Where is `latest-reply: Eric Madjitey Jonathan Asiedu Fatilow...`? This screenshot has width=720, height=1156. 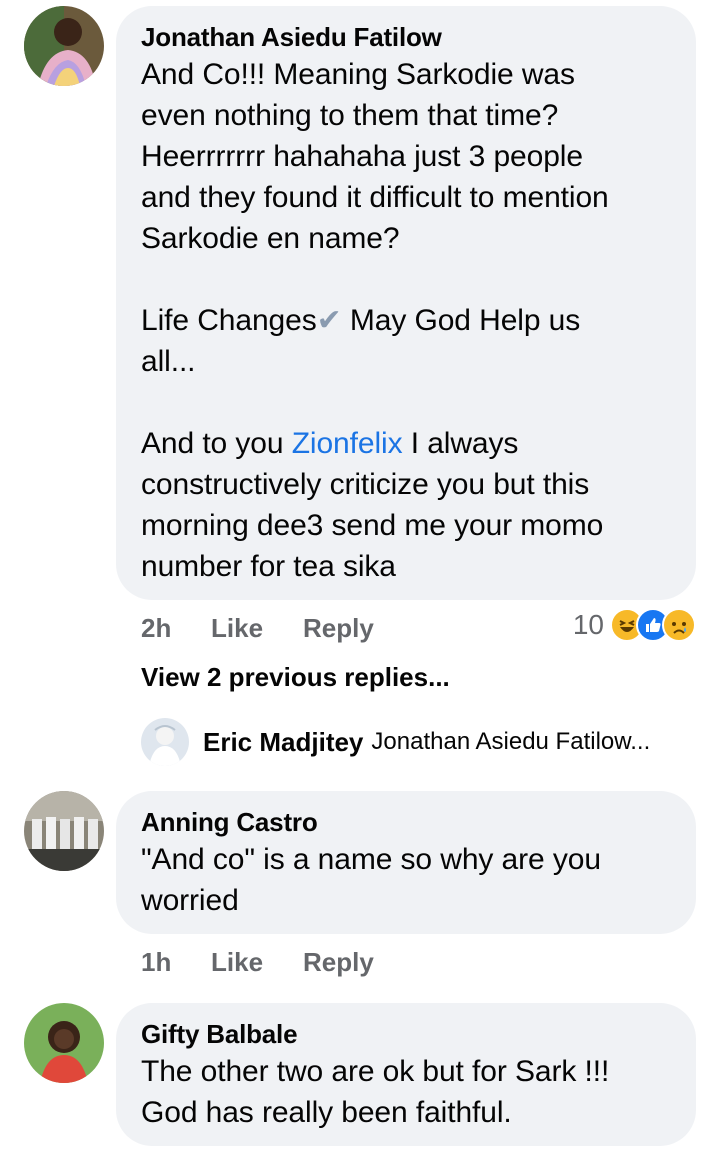 latest-reply: Eric Madjitey Jonathan Asiedu Fatilow... is located at coordinates (395, 742).